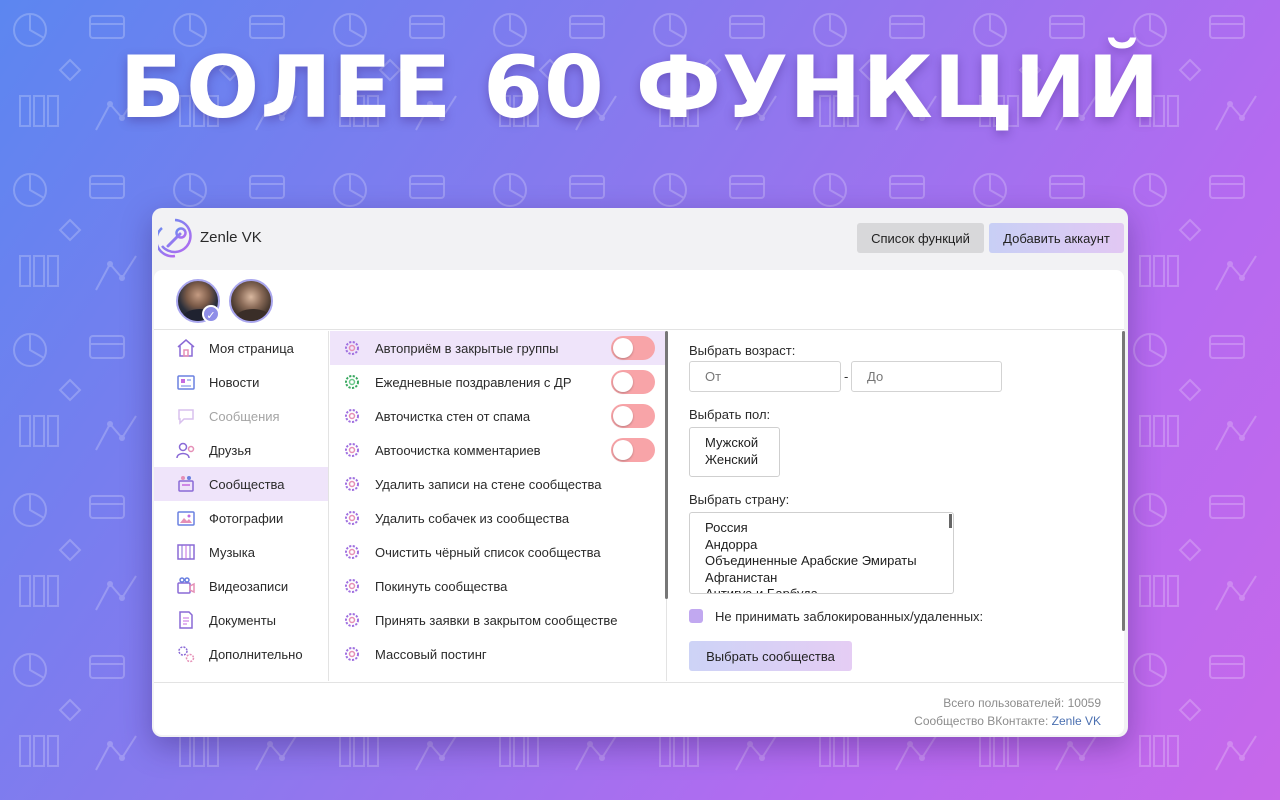 The image size is (1280, 800). I want to click on function-label: Принять заявки в закрытом сообществе, so click(496, 620).